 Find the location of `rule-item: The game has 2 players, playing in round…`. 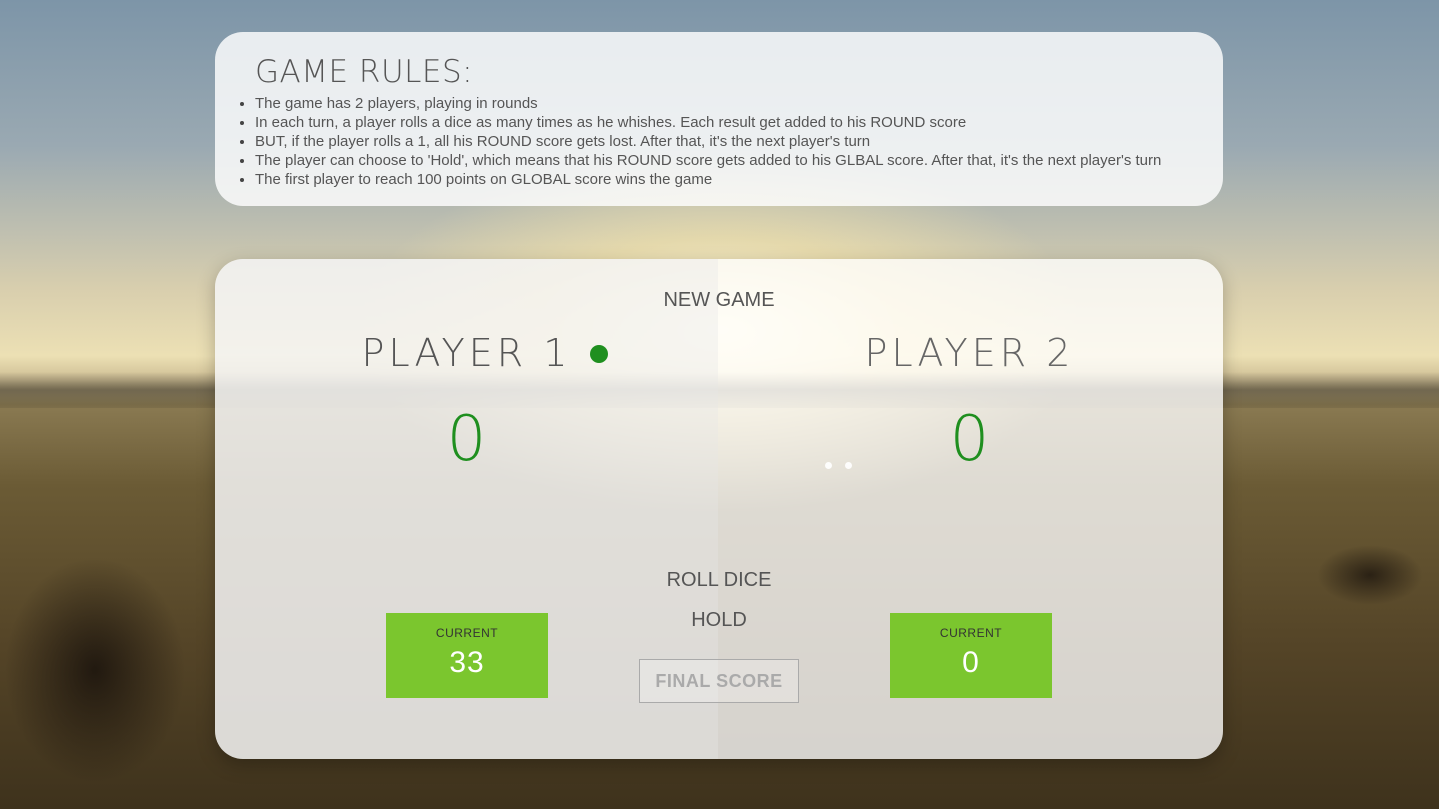

rule-item: The game has 2 players, playing in round… is located at coordinates (724, 103).